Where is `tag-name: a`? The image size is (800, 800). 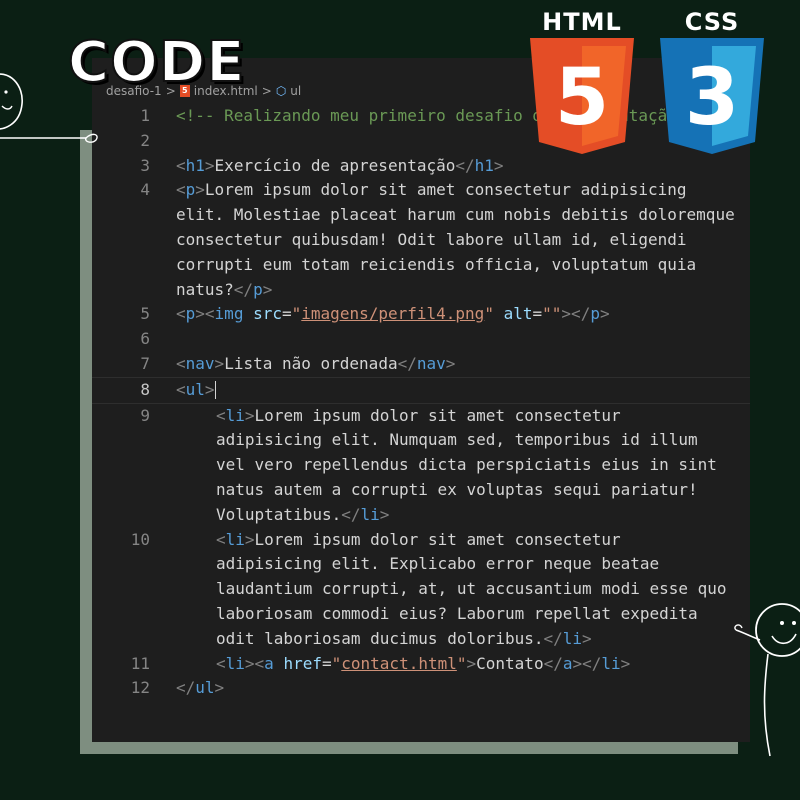
tag-name: a is located at coordinates (269, 663).